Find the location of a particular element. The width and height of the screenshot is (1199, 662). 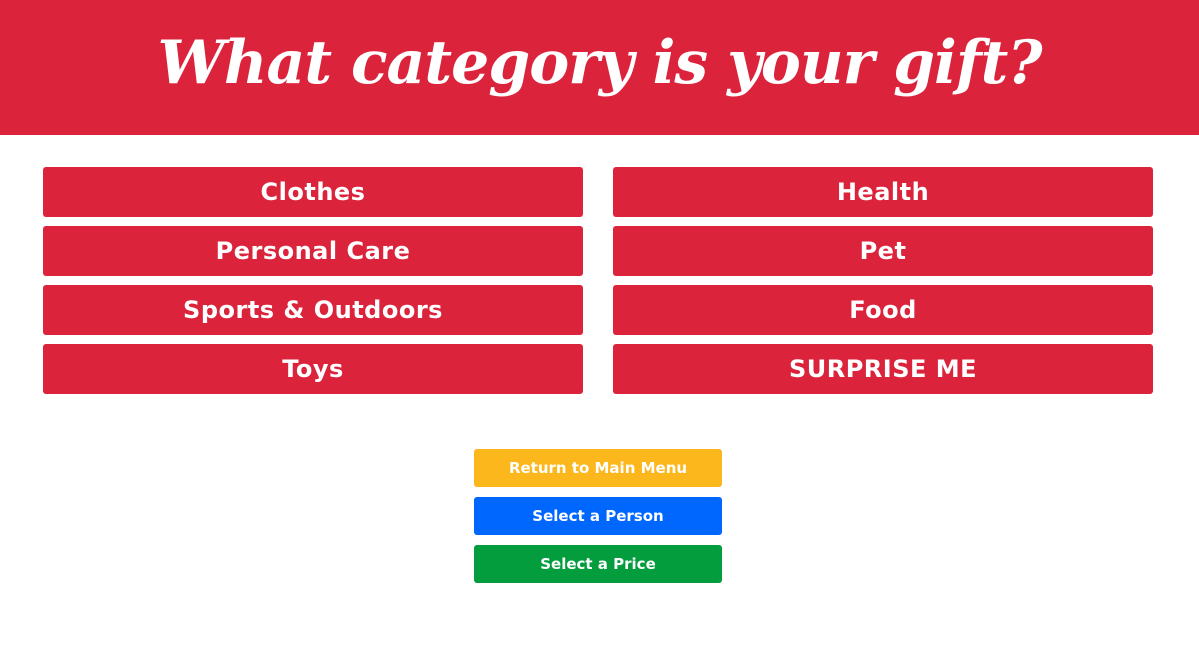

return-to-main-menu-button: Return to Main Menu is located at coordinates (598, 468).